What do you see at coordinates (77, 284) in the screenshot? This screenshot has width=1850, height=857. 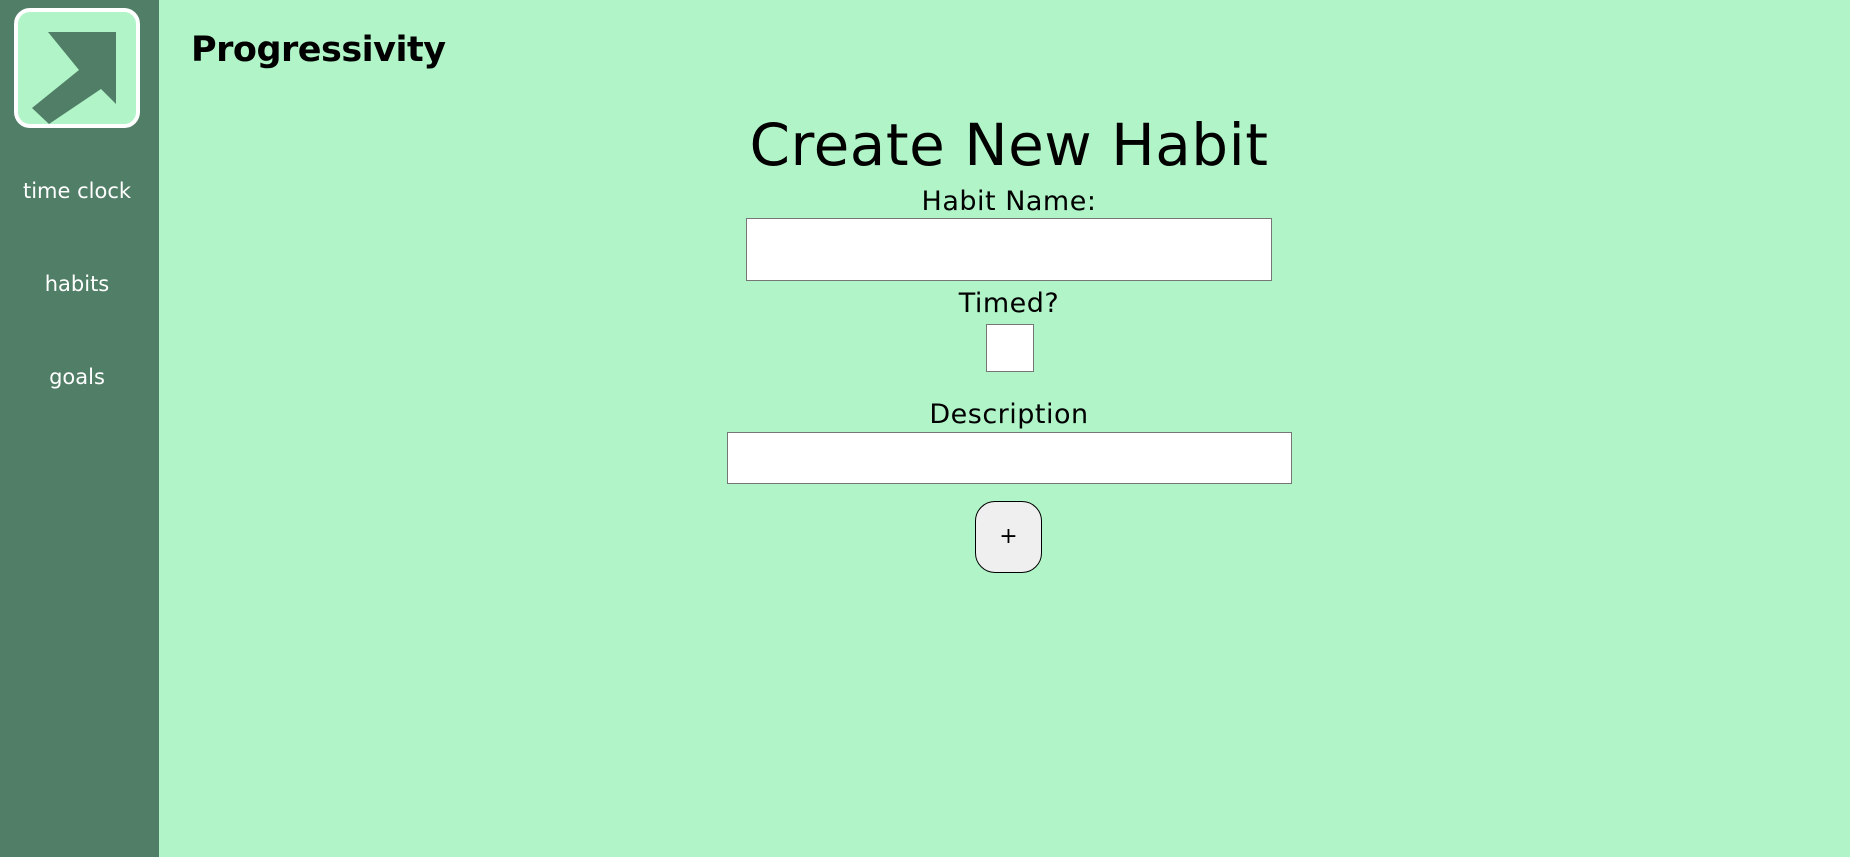 I see `sidebar-item-habits: habits` at bounding box center [77, 284].